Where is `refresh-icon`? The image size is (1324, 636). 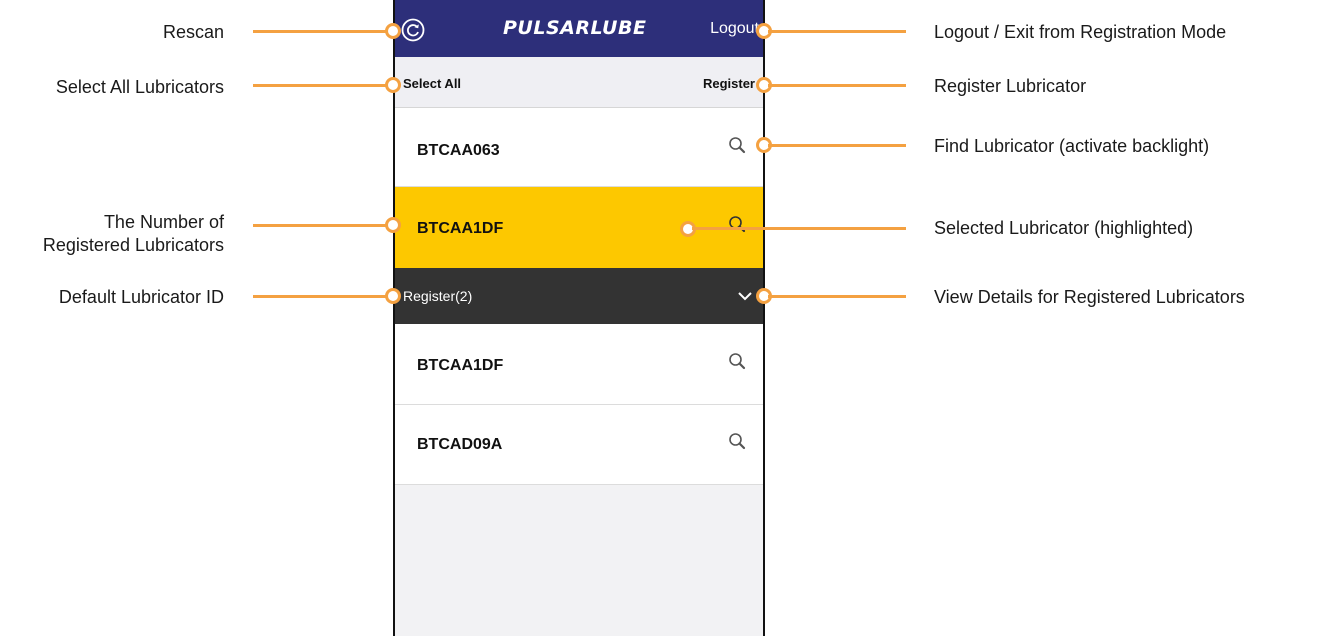
refresh-icon is located at coordinates (413, 30).